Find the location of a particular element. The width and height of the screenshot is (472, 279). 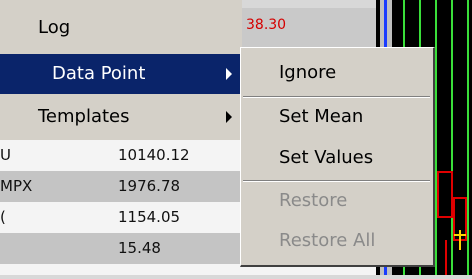

menu-item-log: Log is located at coordinates (121, 28).